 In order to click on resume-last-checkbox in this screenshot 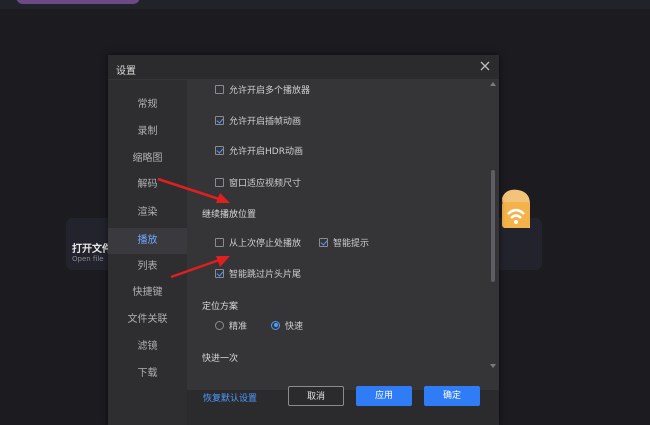, I will do `click(219, 242)`.